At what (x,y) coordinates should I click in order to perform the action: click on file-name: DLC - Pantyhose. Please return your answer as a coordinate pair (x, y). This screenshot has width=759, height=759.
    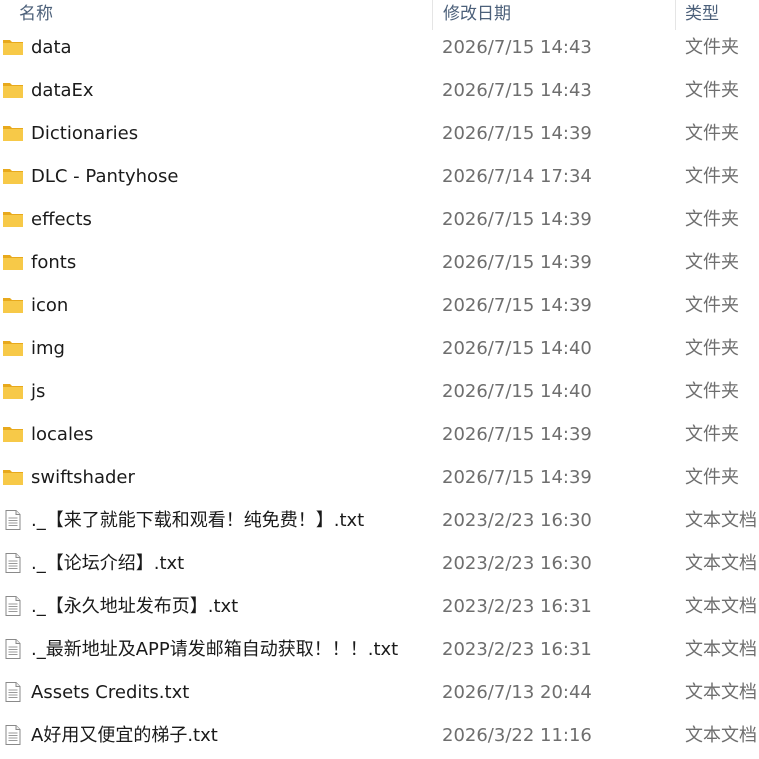
    Looking at the image, I should click on (105, 176).